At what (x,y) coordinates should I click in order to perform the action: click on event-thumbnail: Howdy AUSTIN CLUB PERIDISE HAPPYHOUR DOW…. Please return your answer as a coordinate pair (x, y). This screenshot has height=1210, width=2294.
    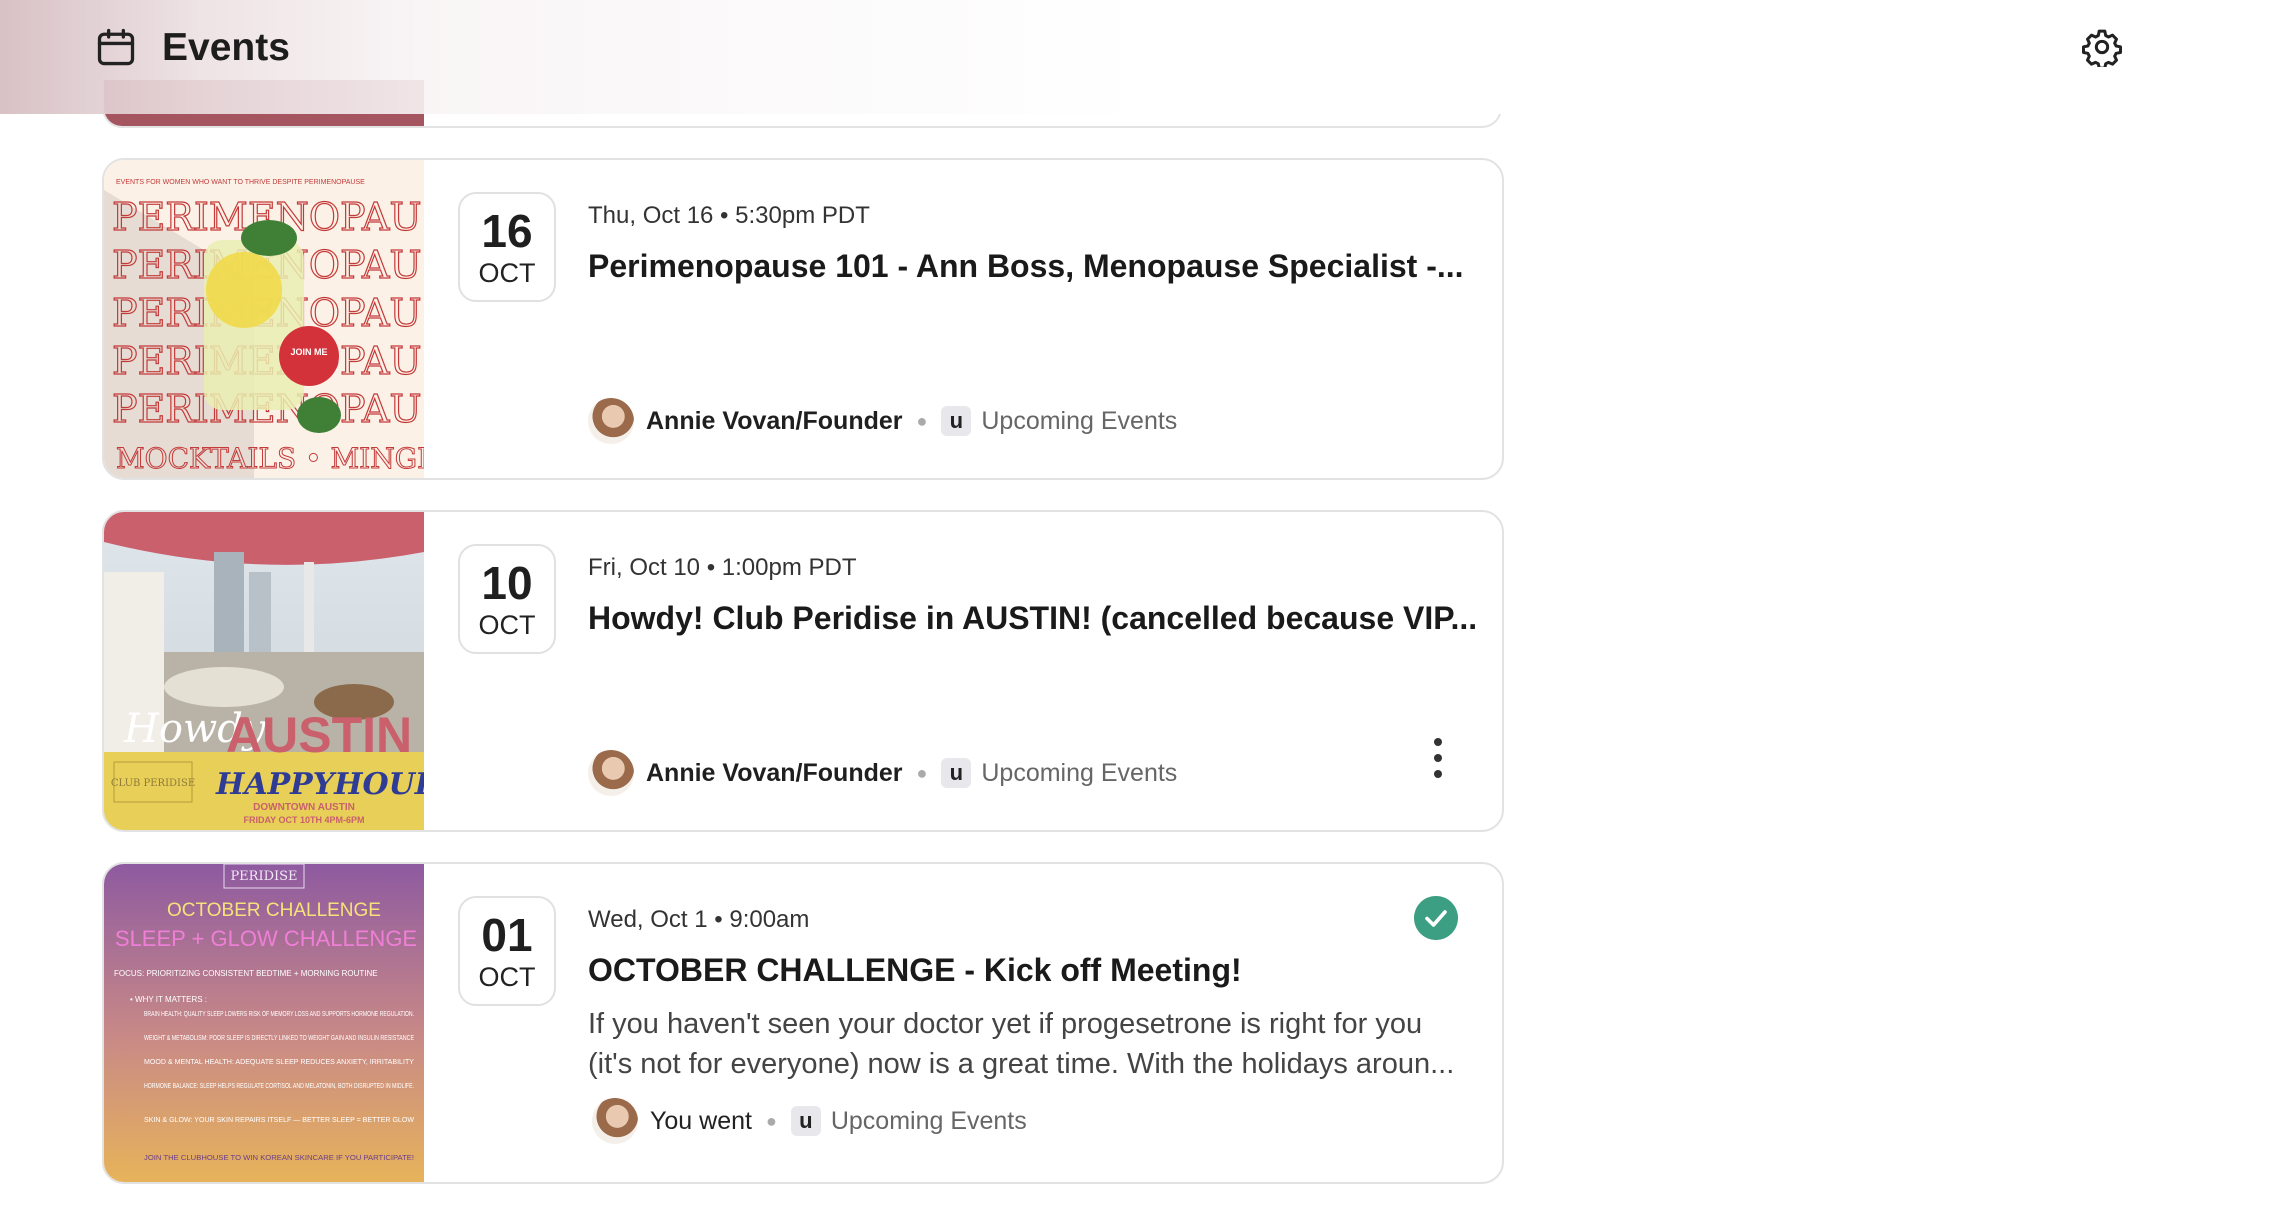
    Looking at the image, I should click on (264, 671).